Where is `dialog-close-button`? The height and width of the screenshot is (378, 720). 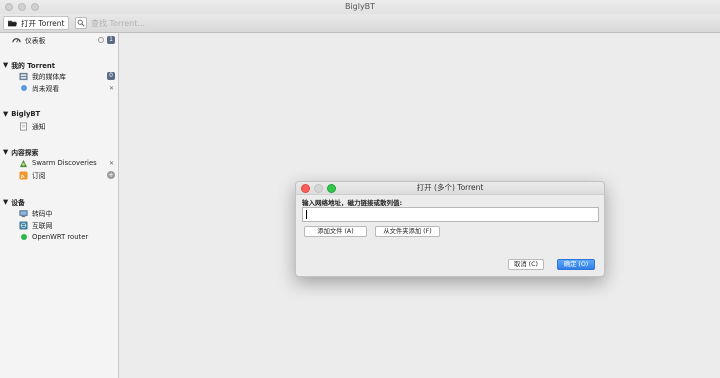 dialog-close-button is located at coordinates (305, 188).